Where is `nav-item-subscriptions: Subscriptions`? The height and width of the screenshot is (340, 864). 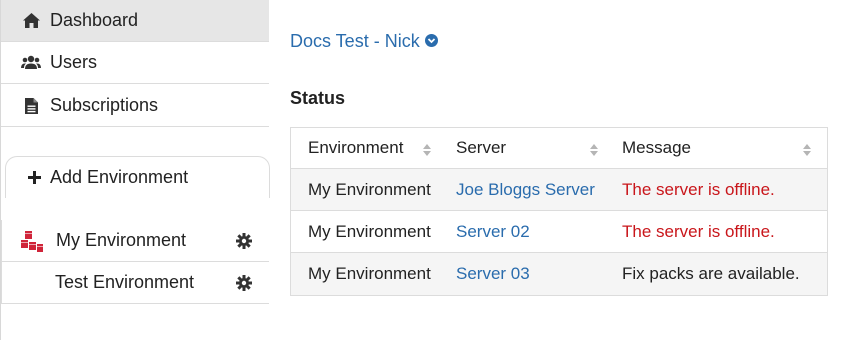
nav-item-subscriptions: Subscriptions is located at coordinates (135, 106).